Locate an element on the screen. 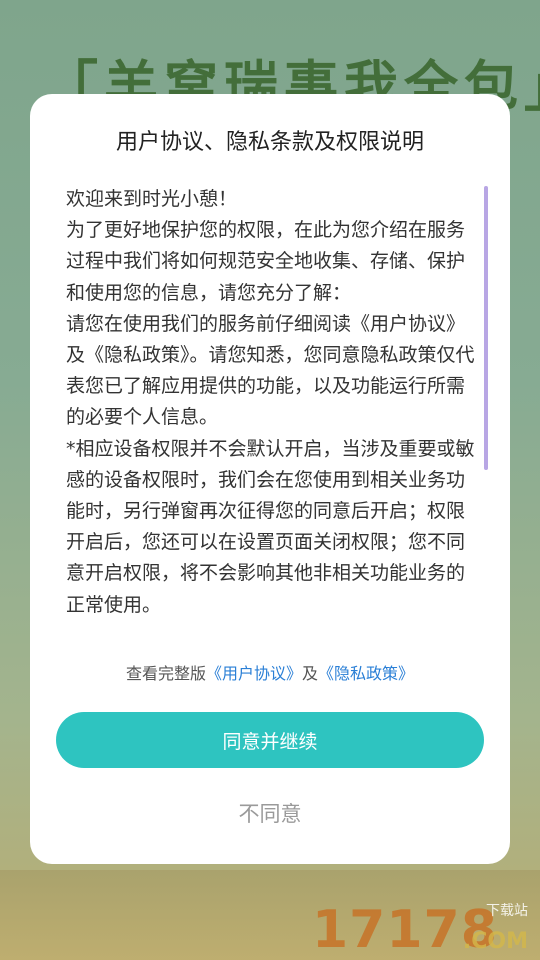 The width and height of the screenshot is (540, 960). site-watermark: 17178 下载站 .COM is located at coordinates (422, 930).